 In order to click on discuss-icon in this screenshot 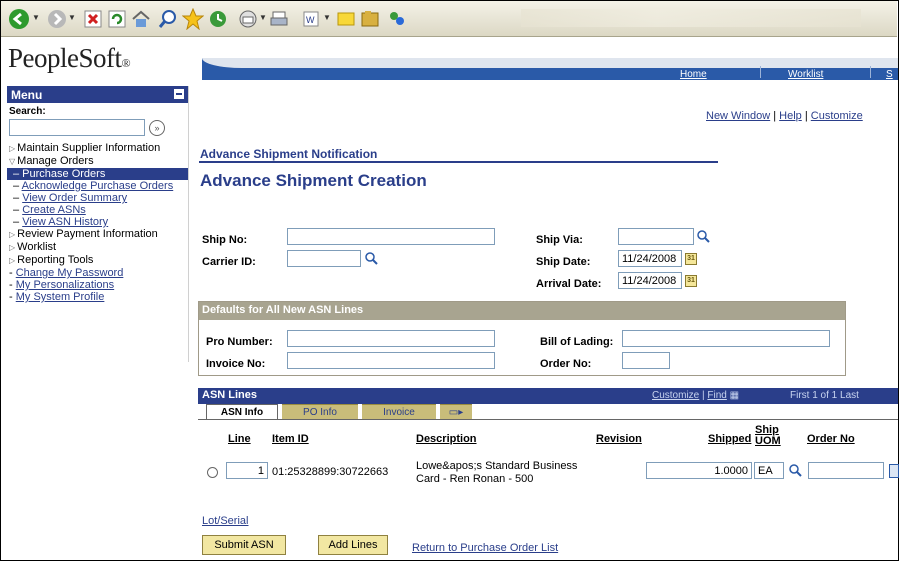, I will do `click(346, 19)`.